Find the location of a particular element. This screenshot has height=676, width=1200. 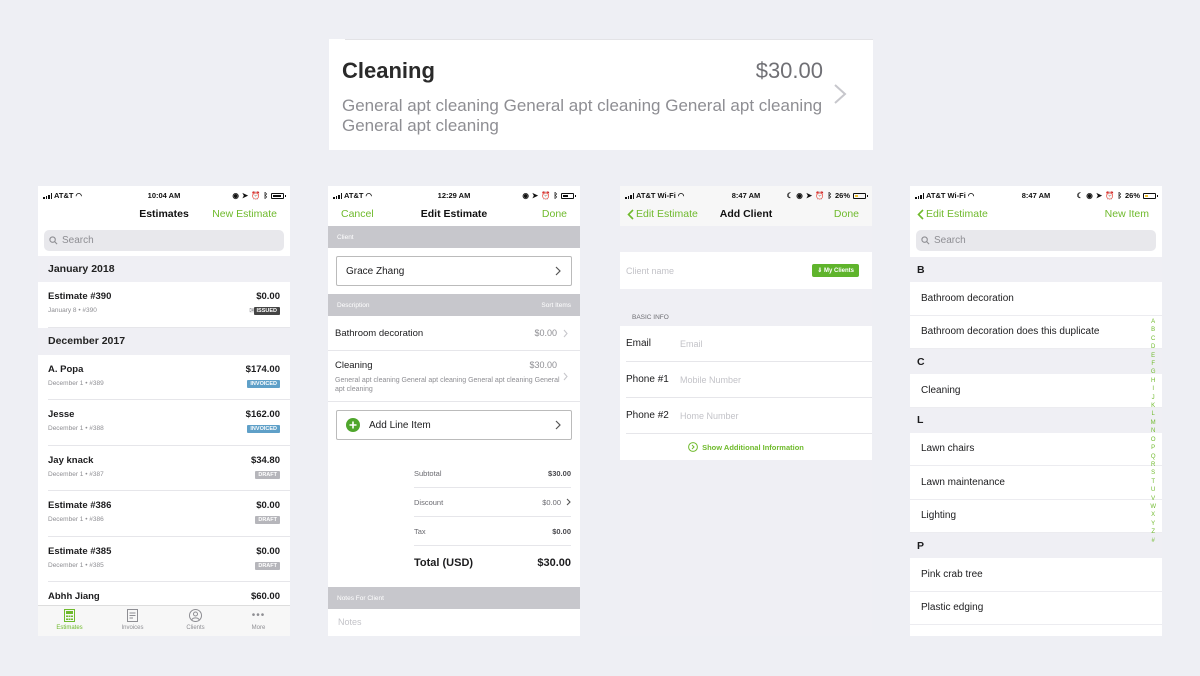

index-letter: # is located at coordinates (1153, 541).